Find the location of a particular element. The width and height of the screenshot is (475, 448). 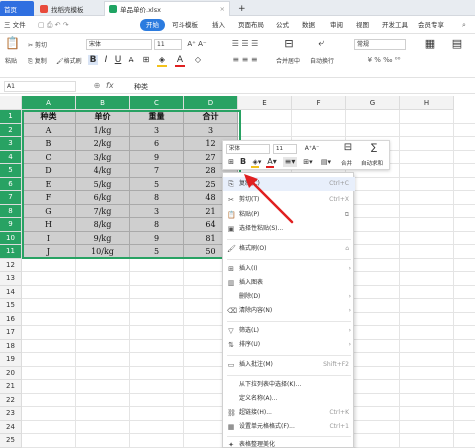

paste-options-icon: ⧉ is located at coordinates (347, 215).